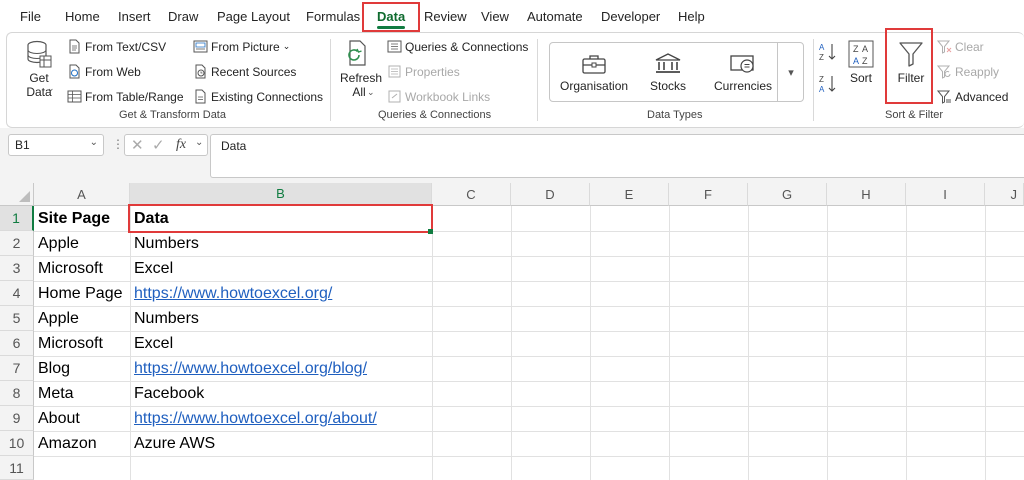  What do you see at coordinates (24, 196) in the screenshot?
I see `select-all-triangle-icon` at bounding box center [24, 196].